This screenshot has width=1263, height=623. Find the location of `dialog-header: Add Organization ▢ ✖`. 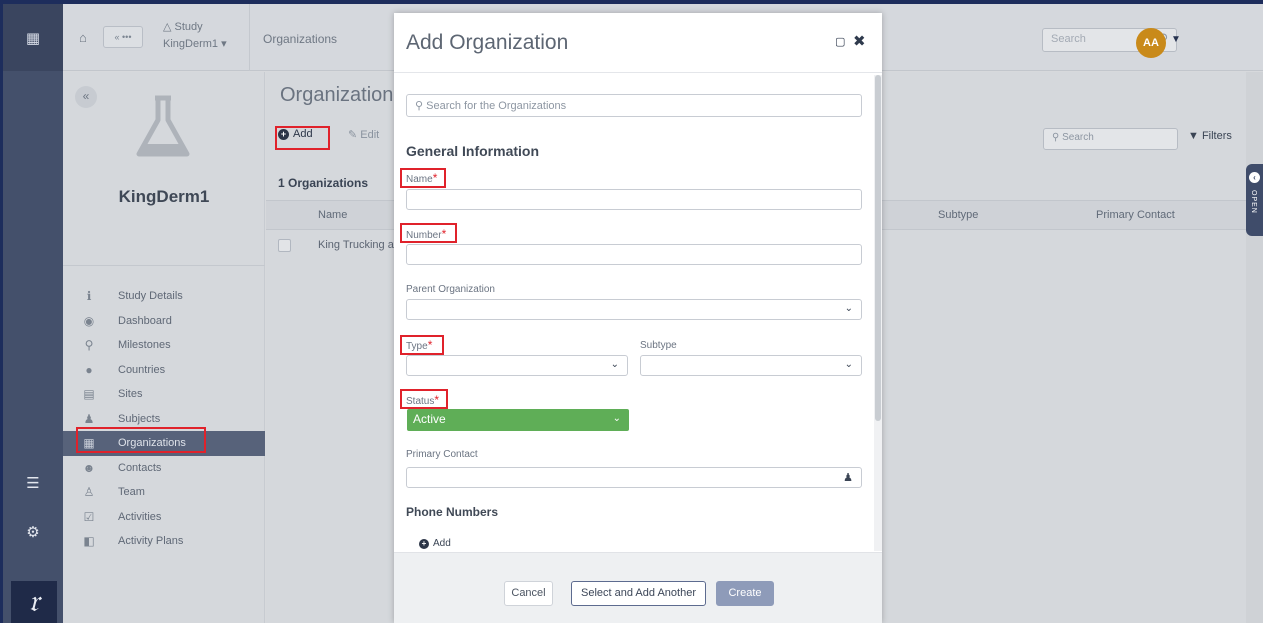

dialog-header: Add Organization ▢ ✖ is located at coordinates (638, 43).